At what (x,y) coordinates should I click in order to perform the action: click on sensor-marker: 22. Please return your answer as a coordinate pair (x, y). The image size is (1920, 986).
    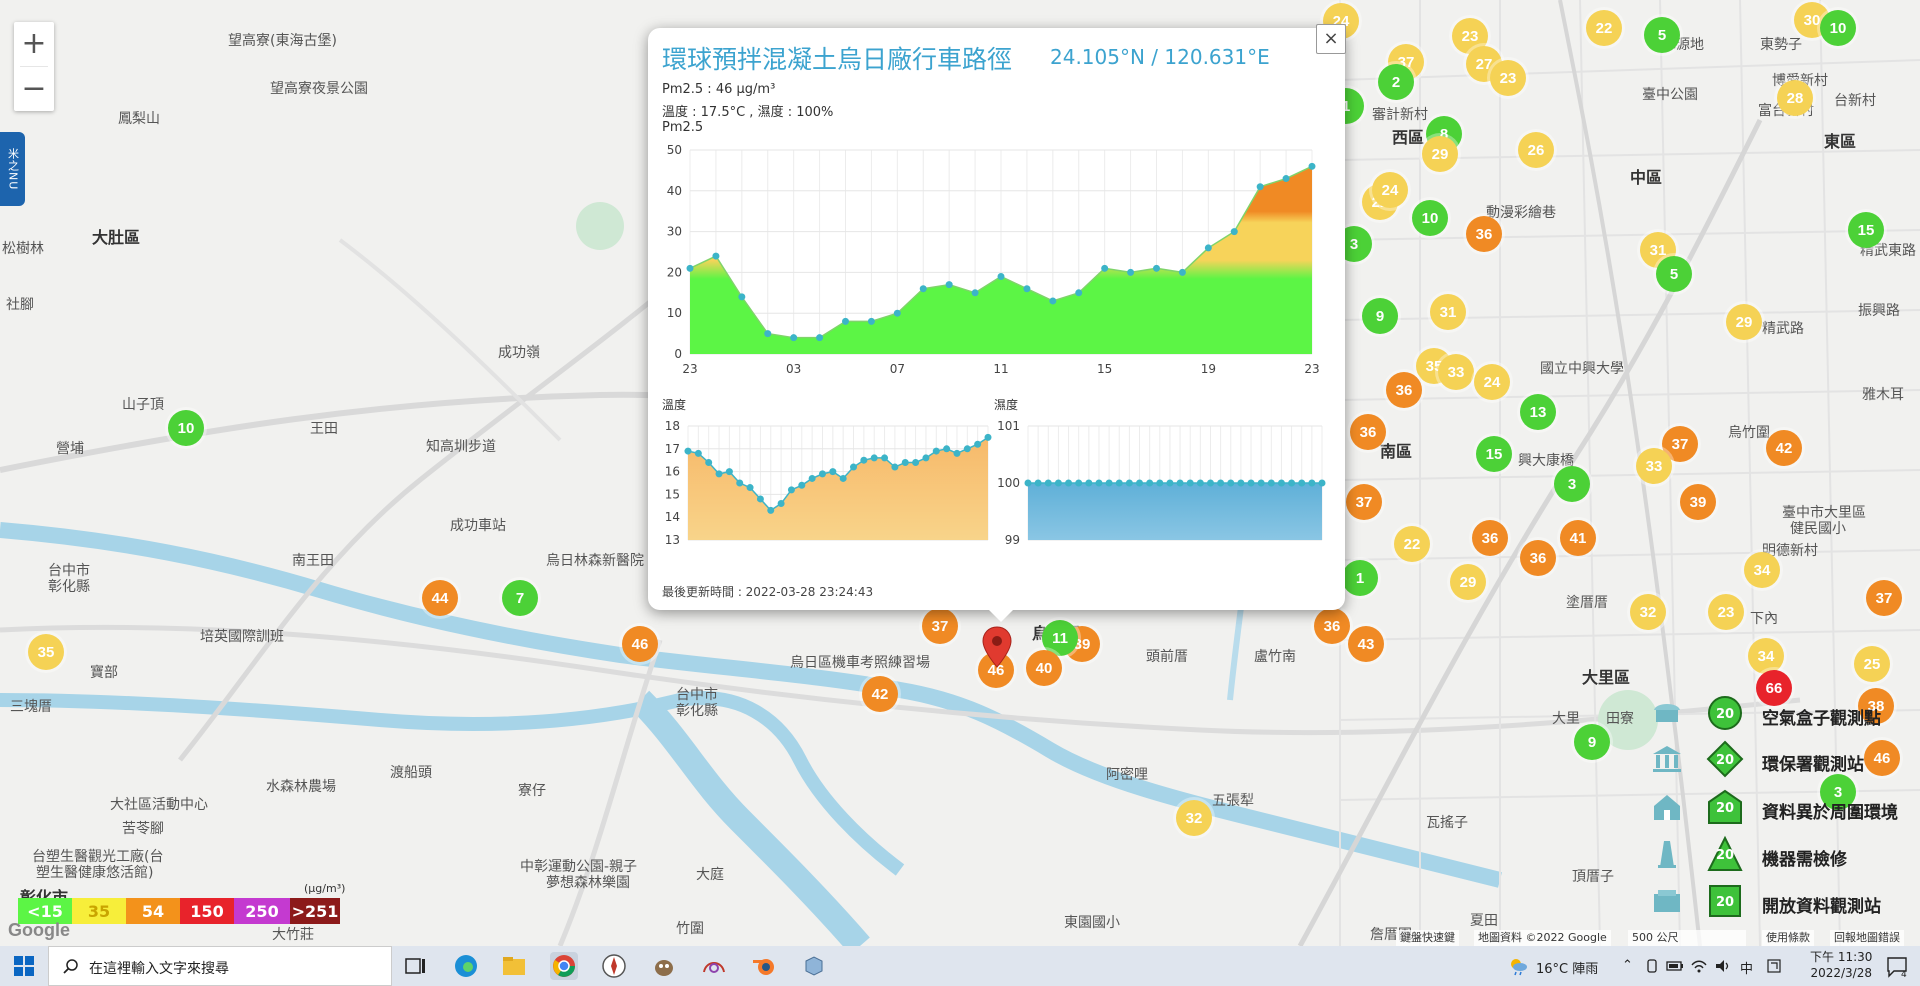
    Looking at the image, I should click on (1604, 28).